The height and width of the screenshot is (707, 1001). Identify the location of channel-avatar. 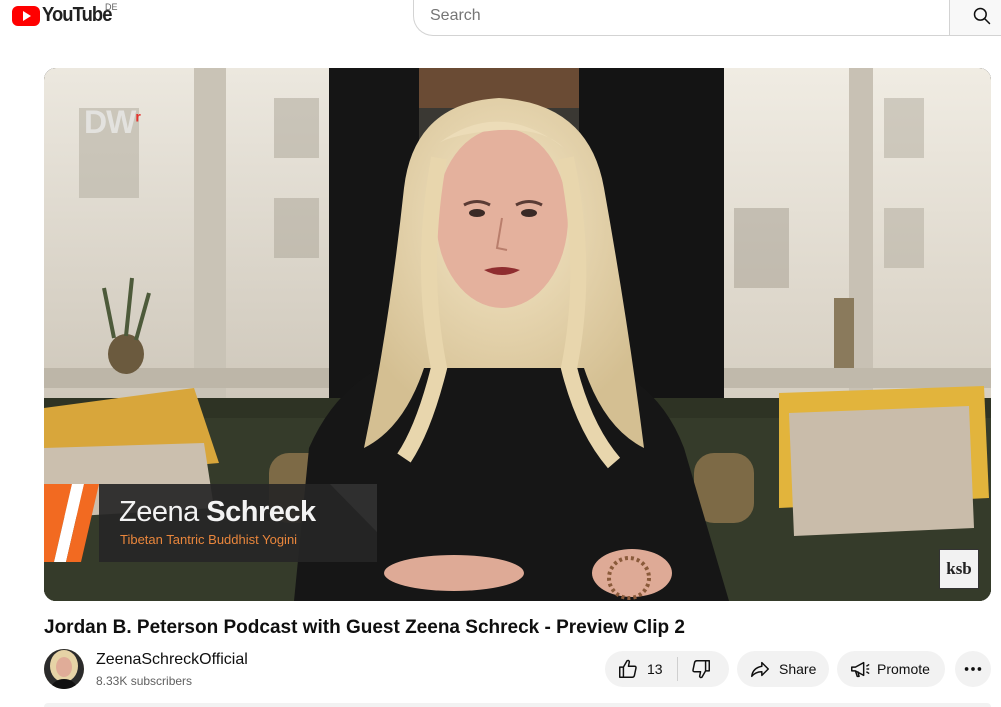
(64, 669).